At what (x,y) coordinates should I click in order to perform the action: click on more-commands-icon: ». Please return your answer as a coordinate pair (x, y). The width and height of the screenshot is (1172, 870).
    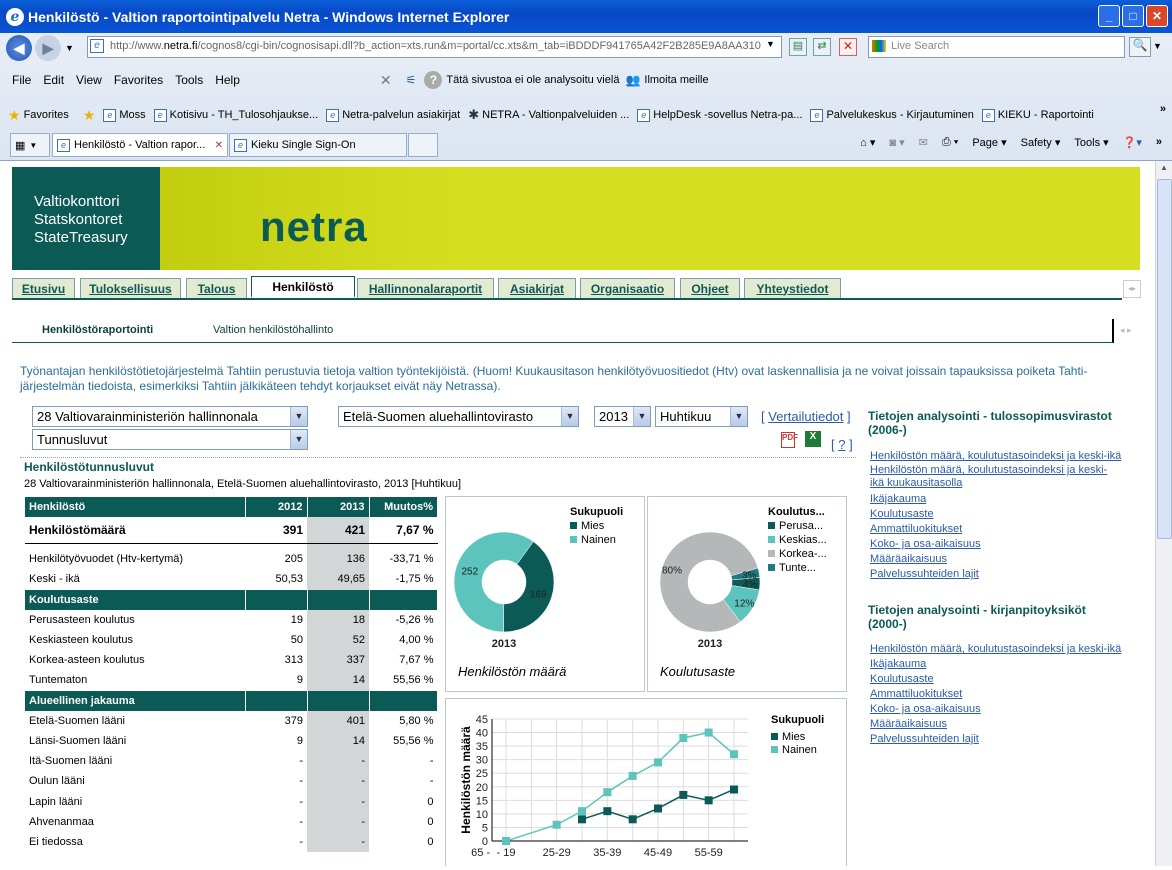
    Looking at the image, I should click on (1159, 142).